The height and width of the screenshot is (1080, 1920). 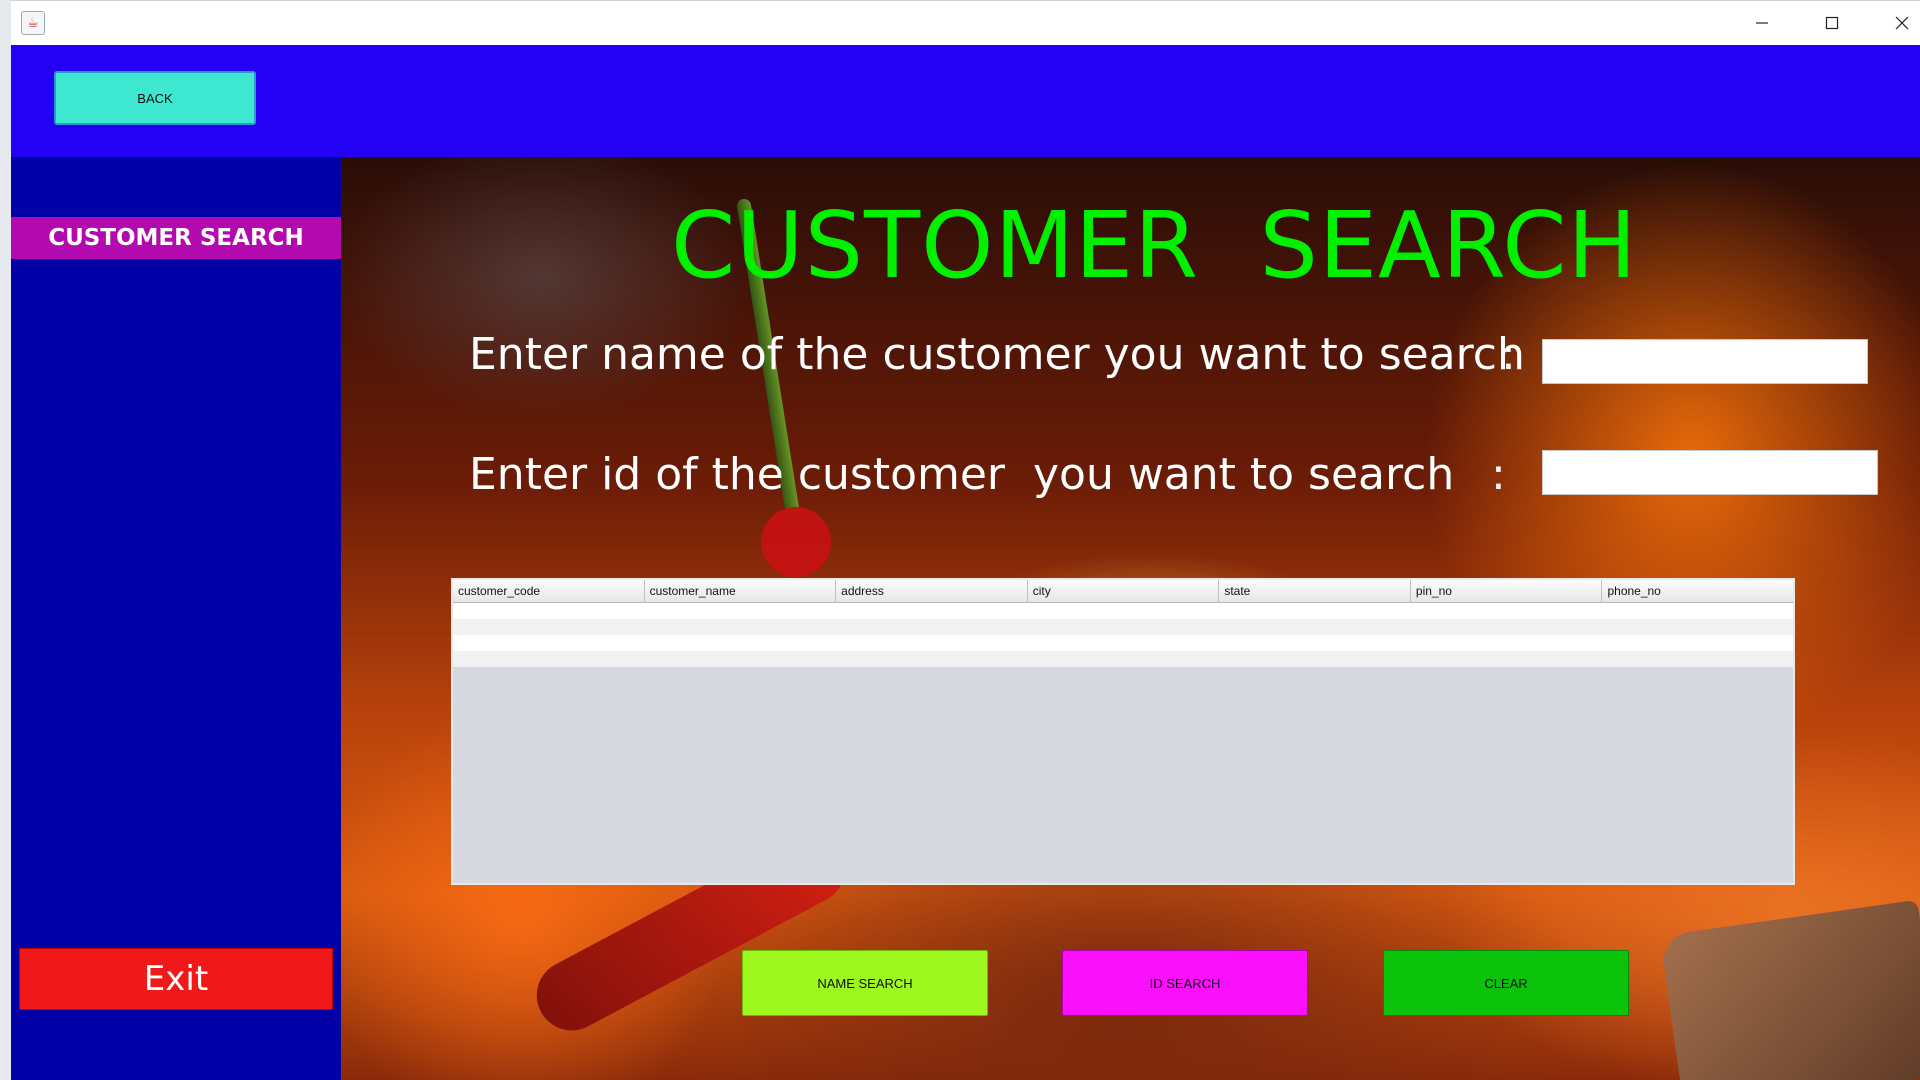 I want to click on minimize-icon, so click(x=1762, y=23).